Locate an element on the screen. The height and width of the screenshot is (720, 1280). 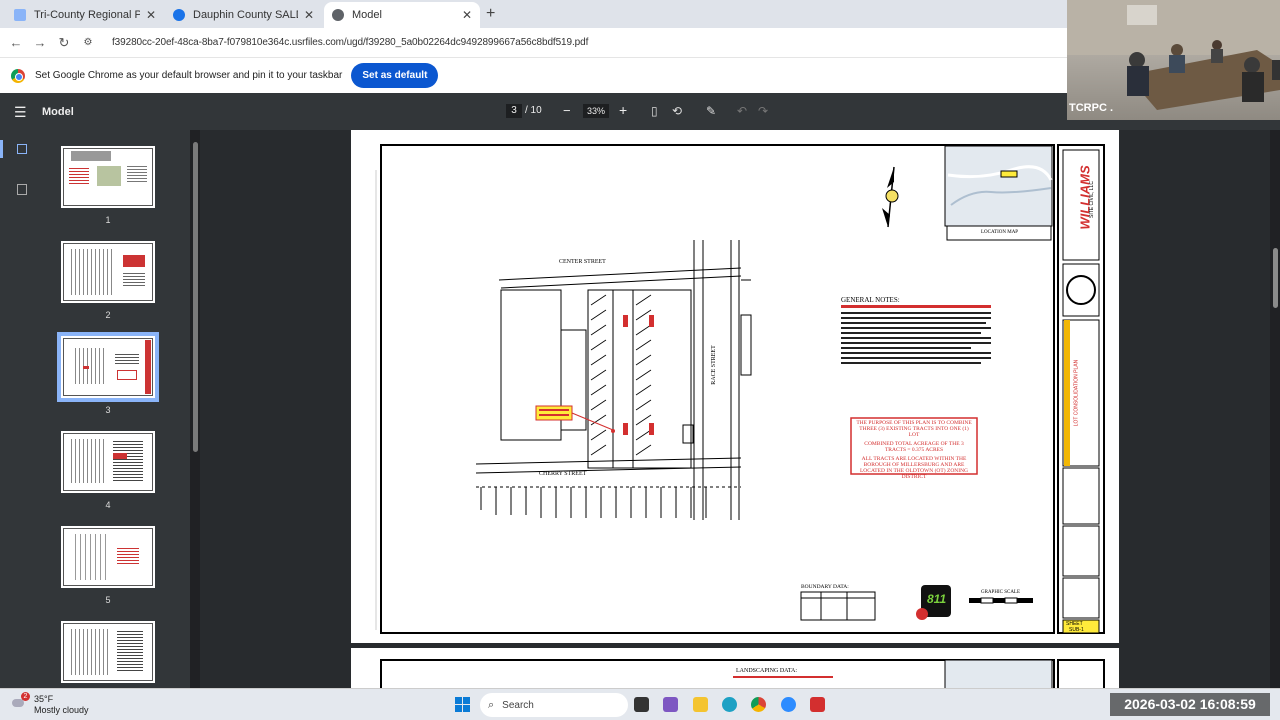
windows-start-icon is located at coordinates (462, 704).